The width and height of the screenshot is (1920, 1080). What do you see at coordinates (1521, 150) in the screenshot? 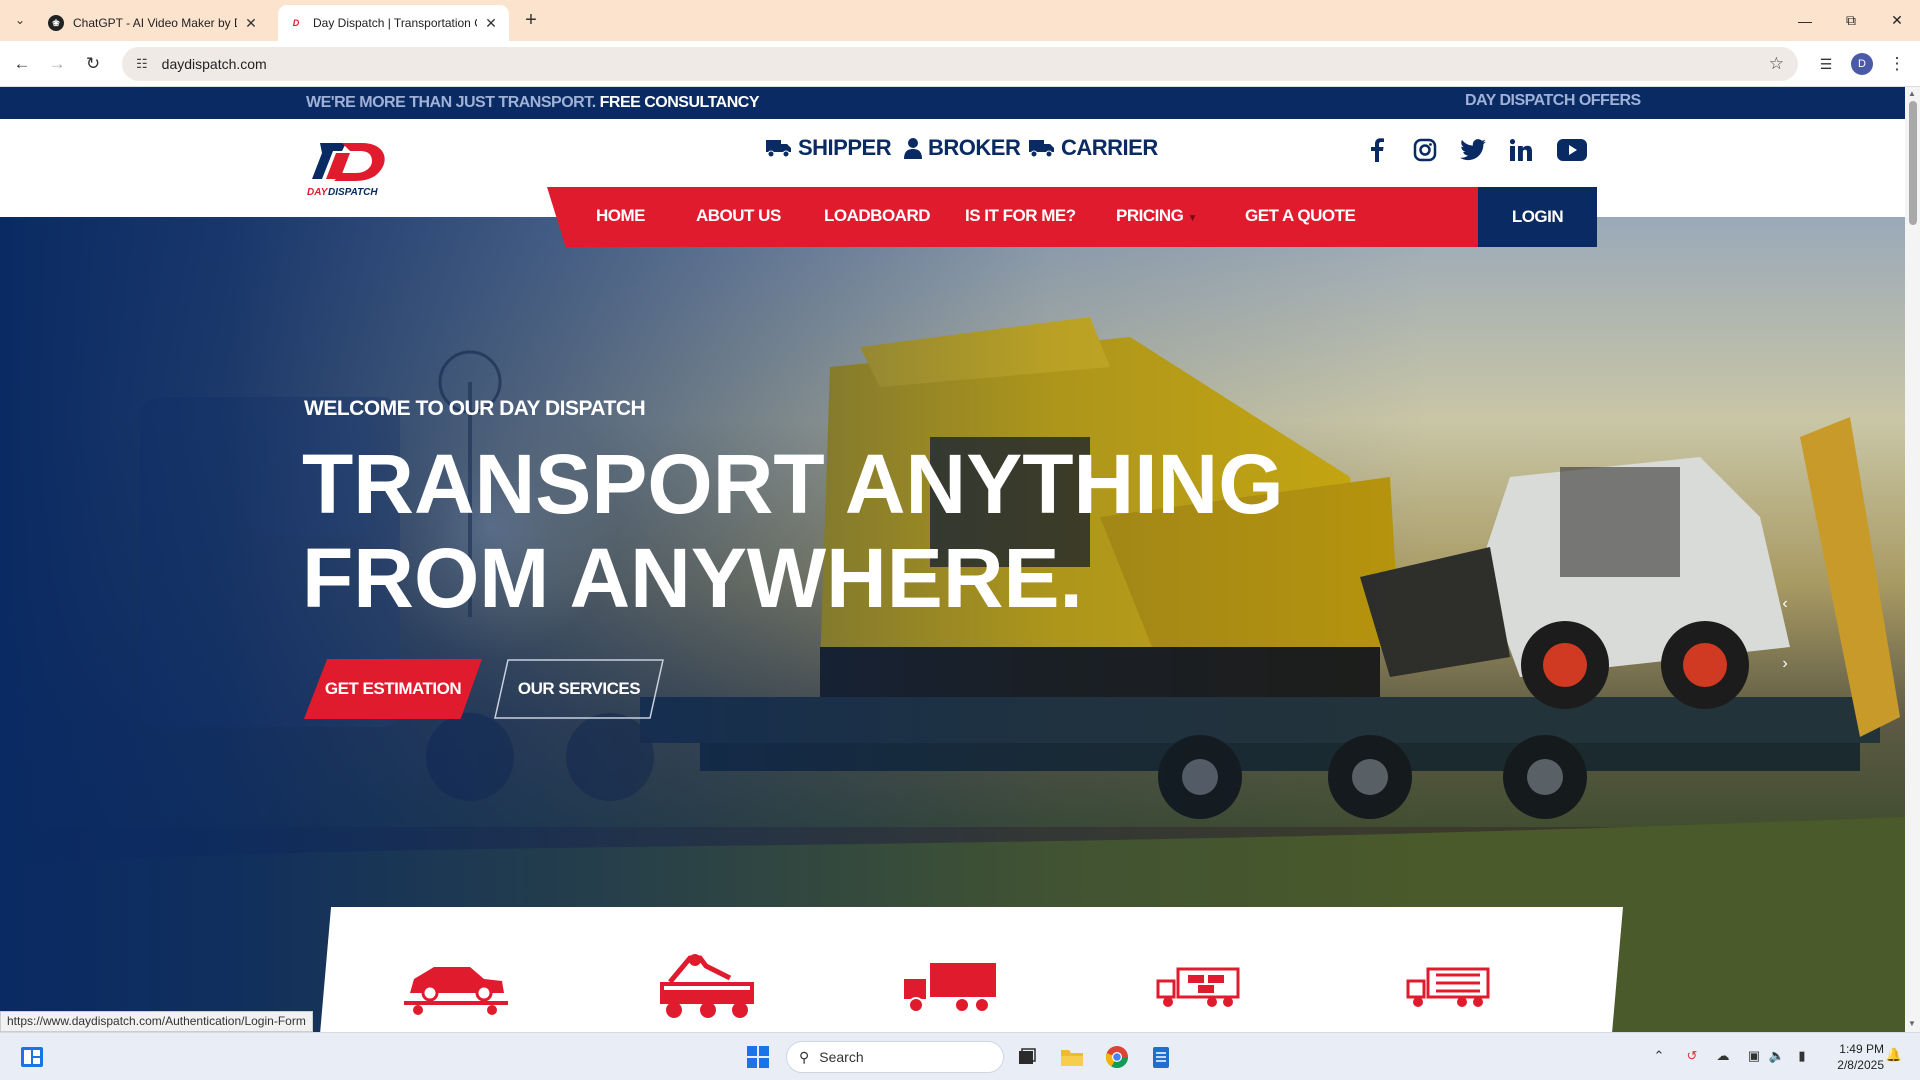
I see `linkedin-icon` at bounding box center [1521, 150].